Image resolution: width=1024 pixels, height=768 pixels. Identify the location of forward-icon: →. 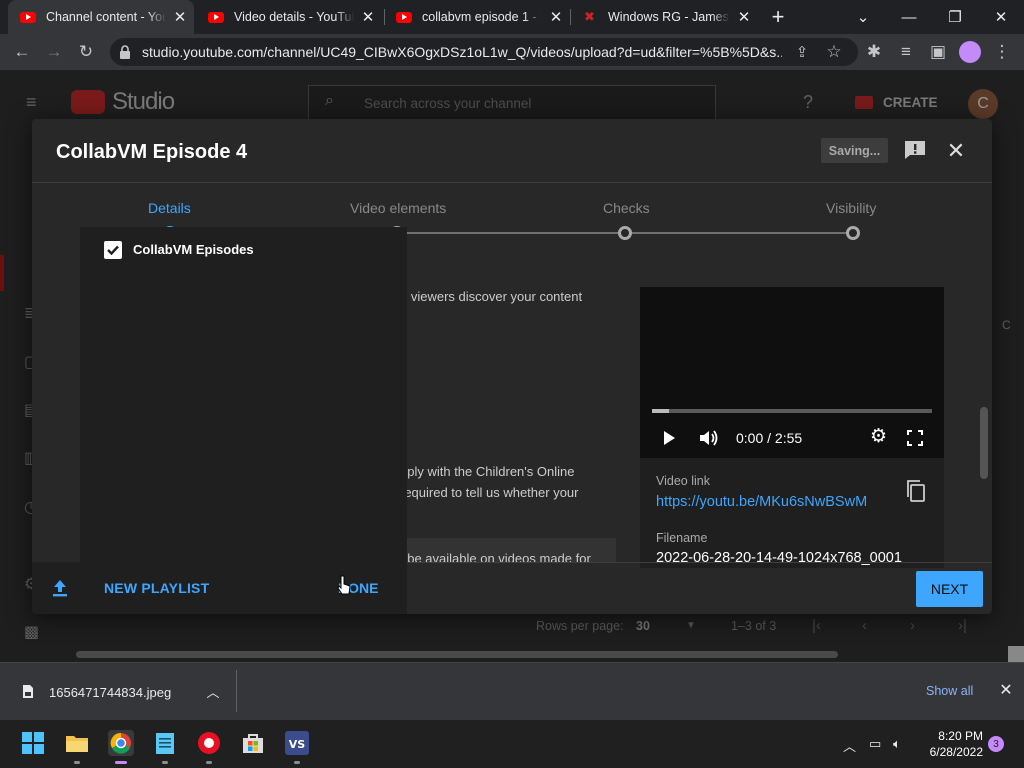
(54, 52).